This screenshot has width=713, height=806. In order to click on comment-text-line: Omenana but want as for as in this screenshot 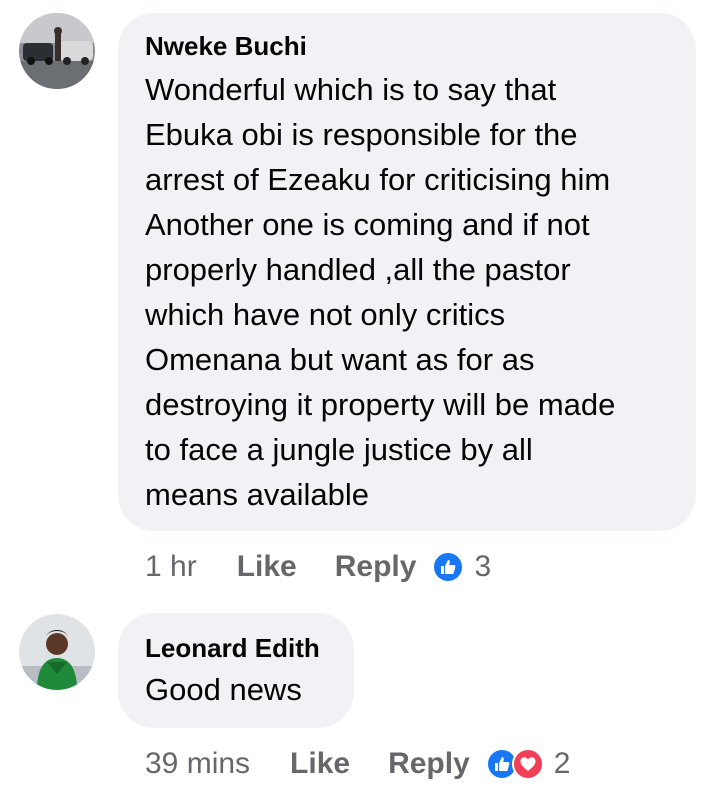, I will do `click(340, 359)`.